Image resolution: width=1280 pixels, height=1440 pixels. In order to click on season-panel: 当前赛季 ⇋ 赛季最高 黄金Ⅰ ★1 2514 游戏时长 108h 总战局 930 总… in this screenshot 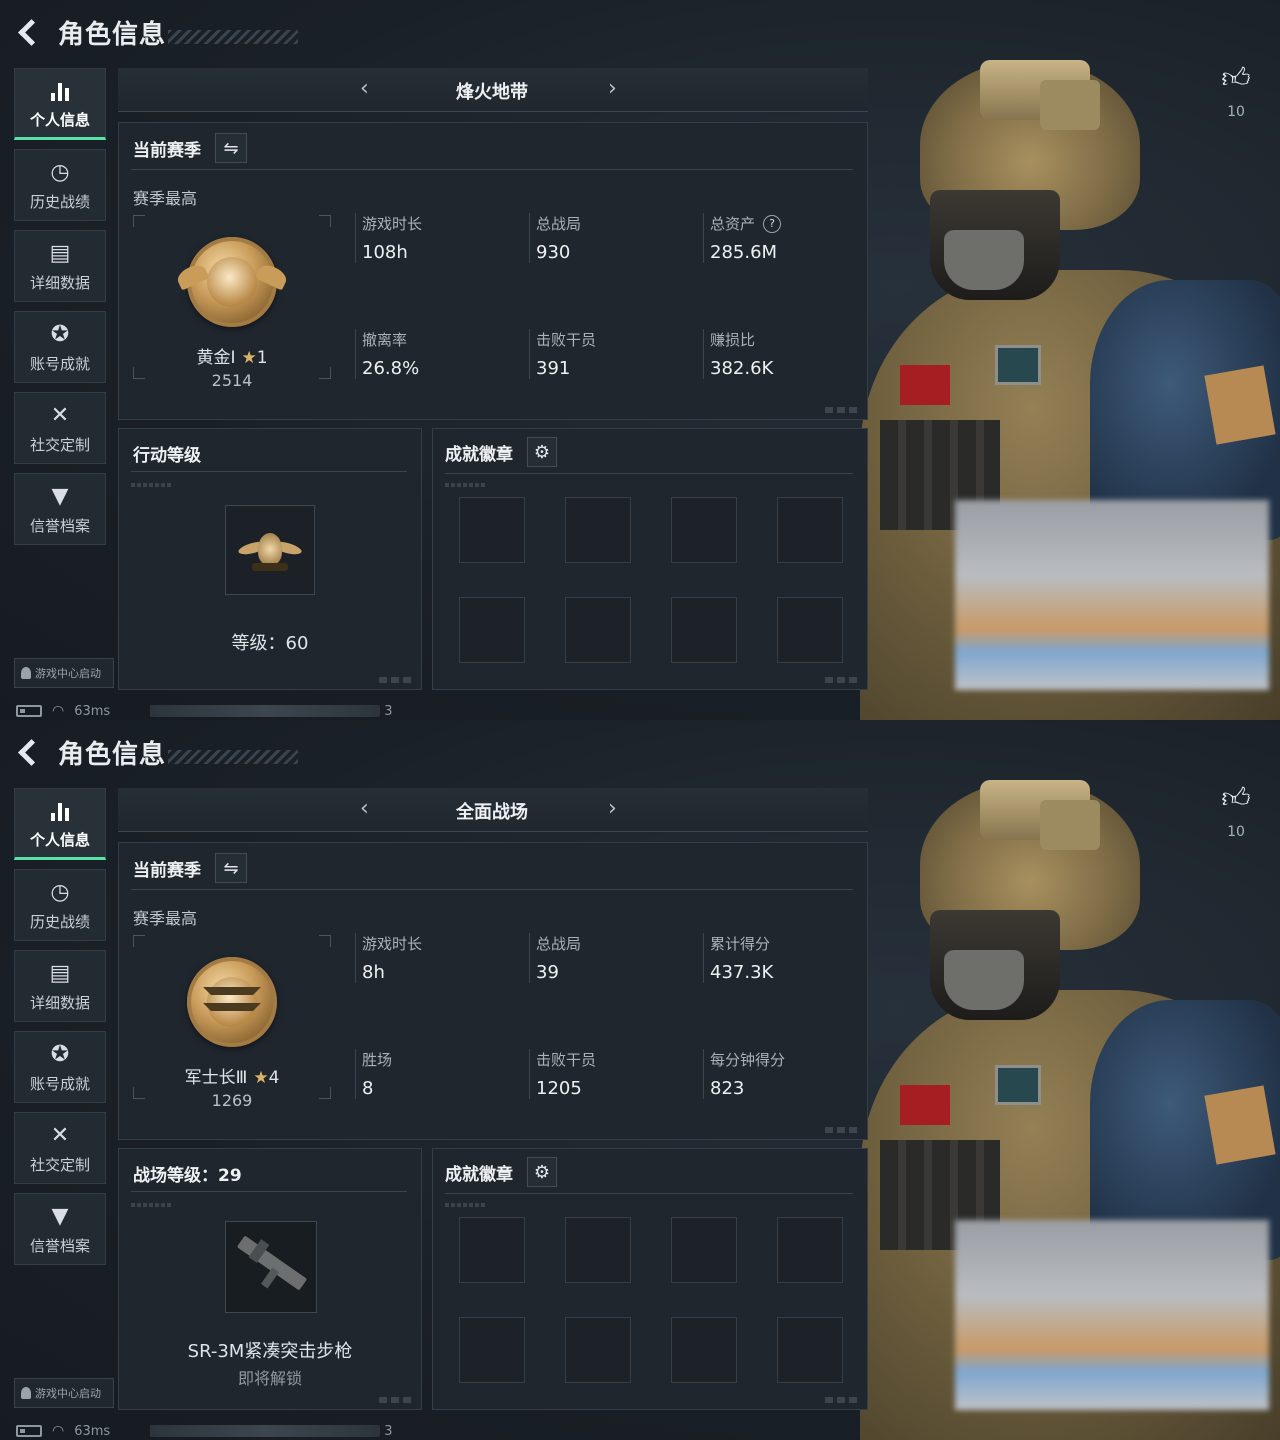, I will do `click(493, 271)`.